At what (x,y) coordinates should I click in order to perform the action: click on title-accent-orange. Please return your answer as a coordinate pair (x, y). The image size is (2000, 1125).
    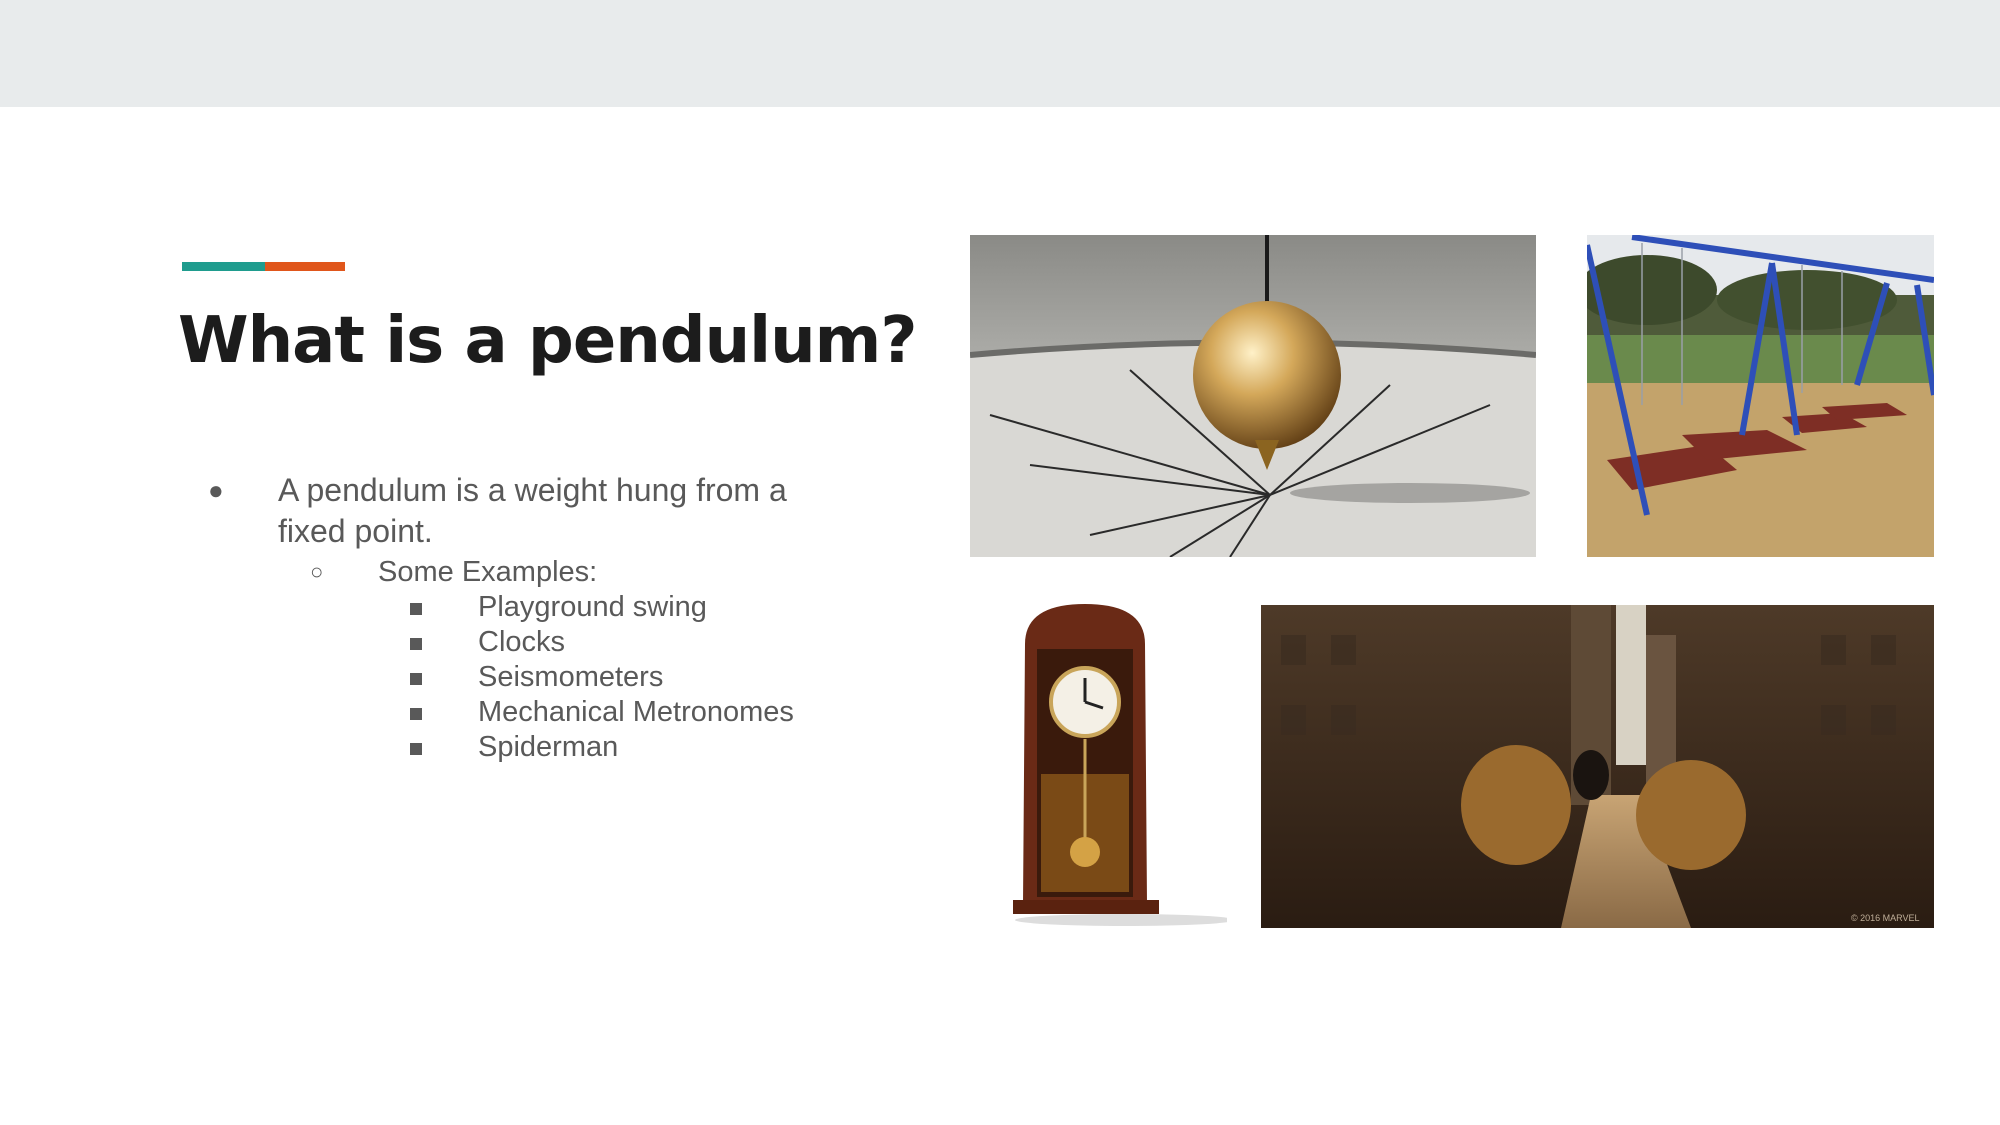
    Looking at the image, I should click on (305, 266).